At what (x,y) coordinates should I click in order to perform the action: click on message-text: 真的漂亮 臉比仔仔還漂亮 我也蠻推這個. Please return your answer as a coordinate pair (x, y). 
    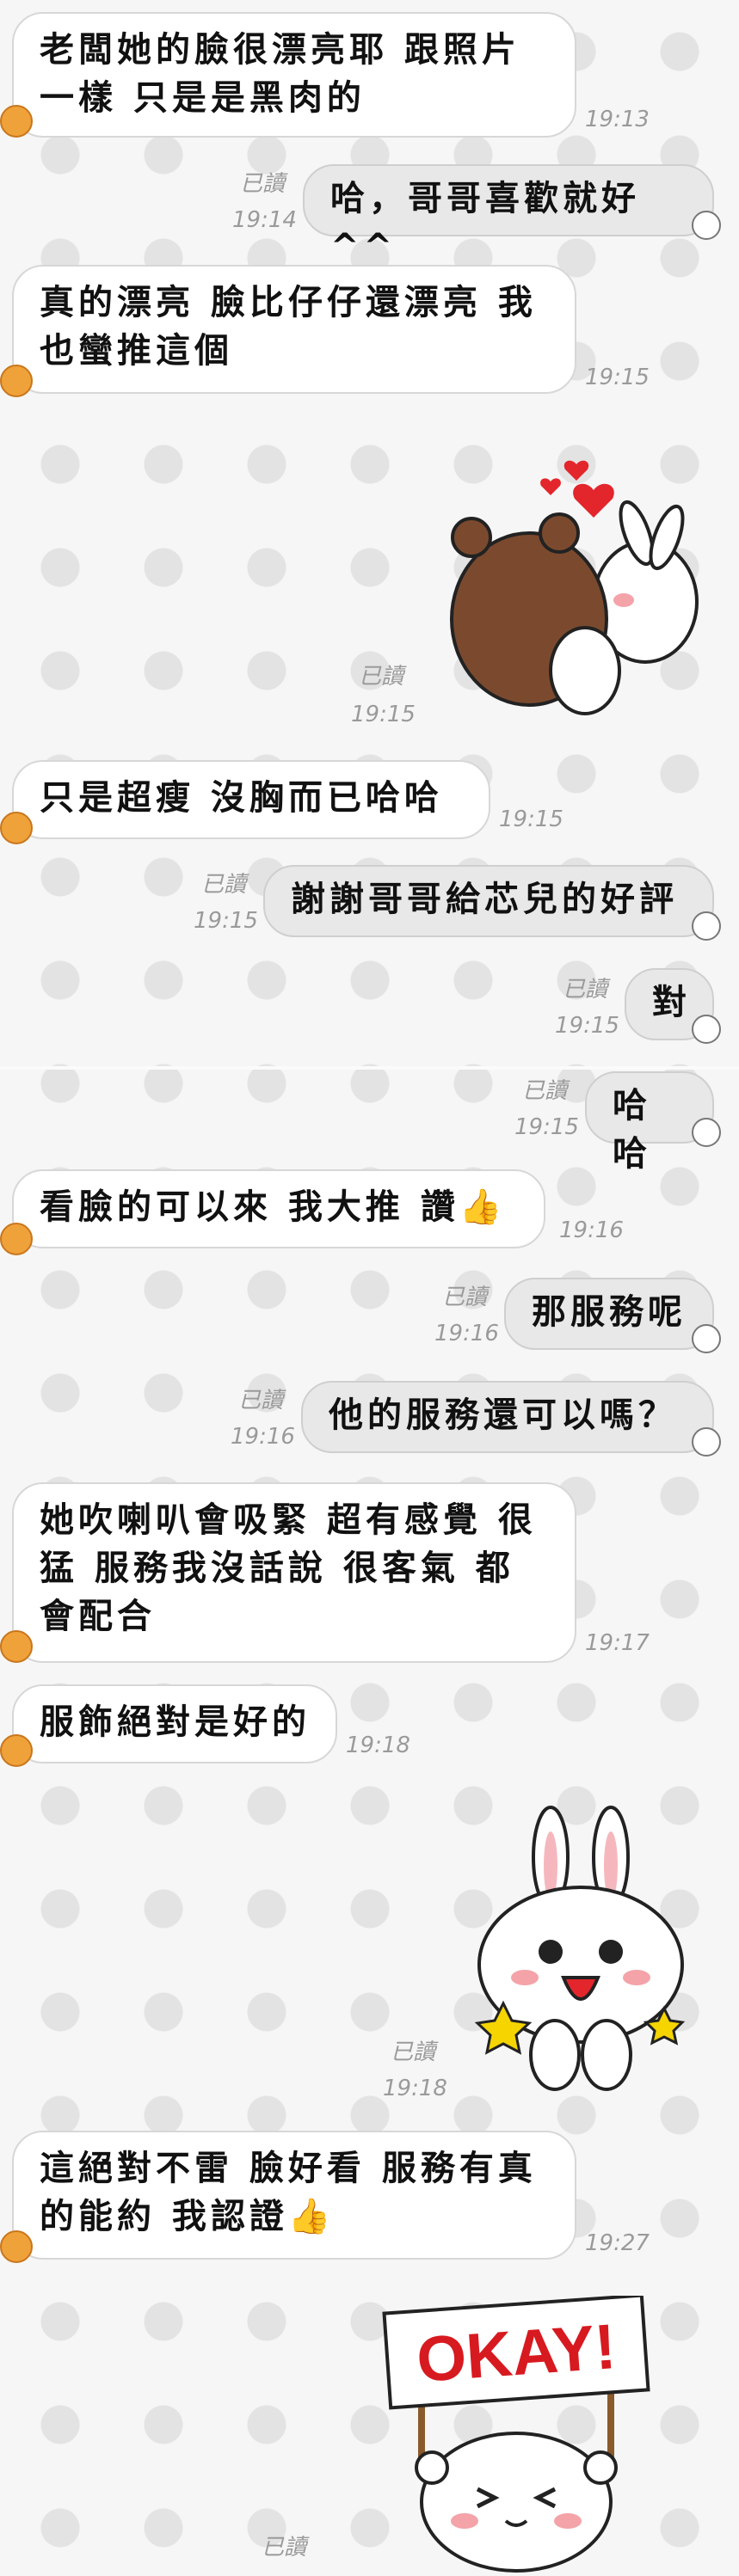
    Looking at the image, I should click on (288, 327).